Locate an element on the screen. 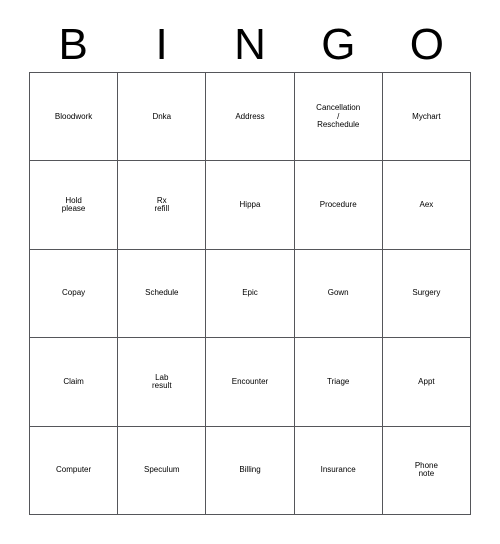  bingo-cell-label: Claim is located at coordinates (73, 381).